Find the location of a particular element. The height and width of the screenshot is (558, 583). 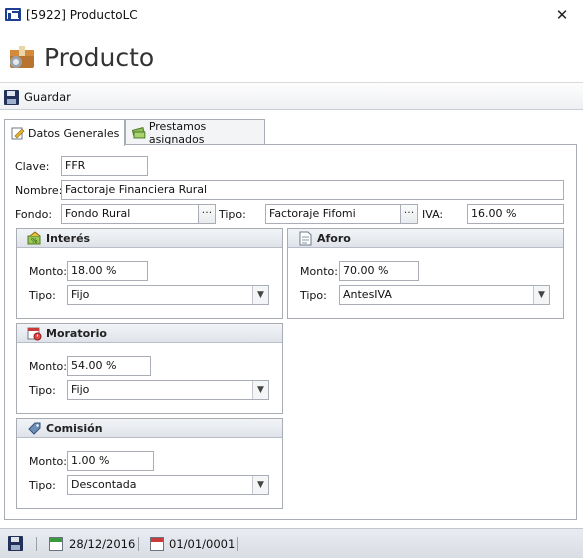

aforo-monto-field: 70.00 % is located at coordinates (379, 271).